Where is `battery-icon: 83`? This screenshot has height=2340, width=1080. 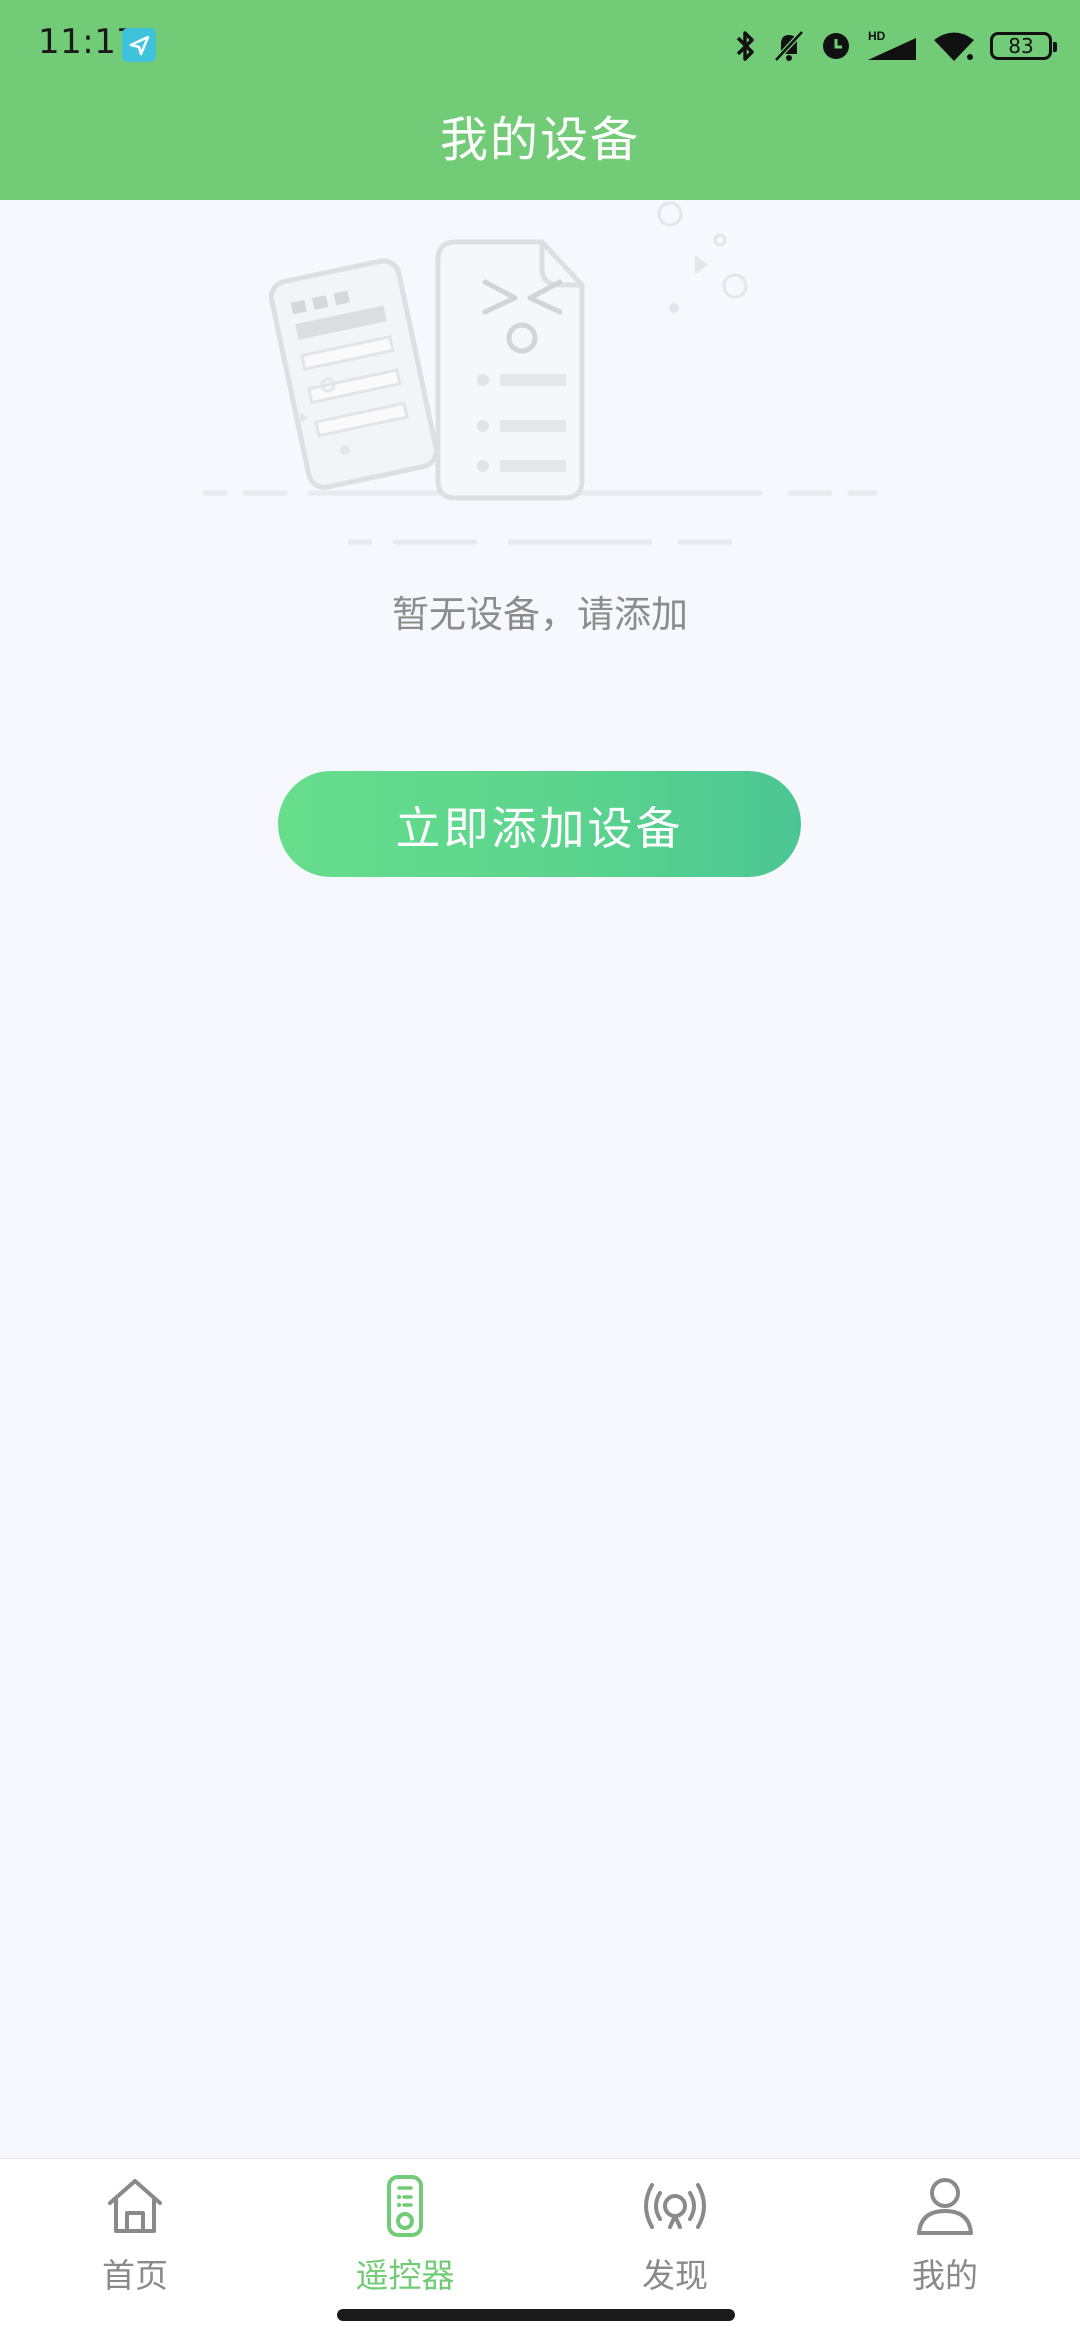 battery-icon: 83 is located at coordinates (1023, 46).